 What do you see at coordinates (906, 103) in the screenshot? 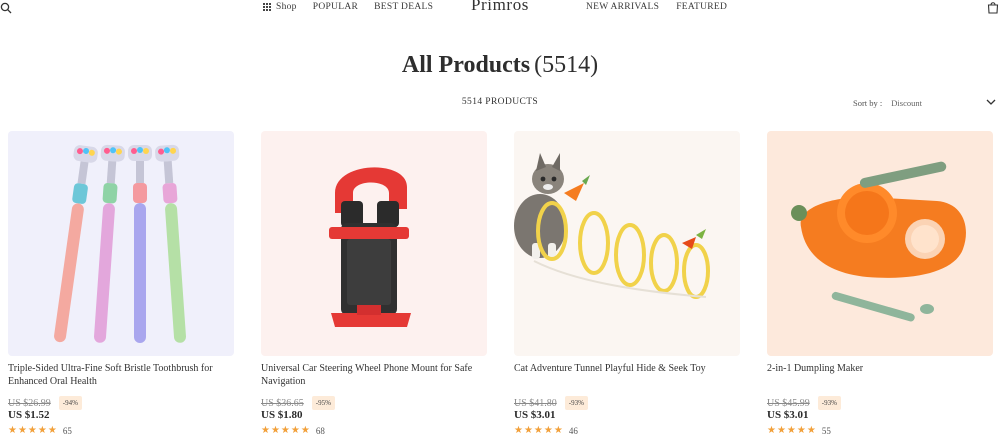
I see `sort-value: Discount` at bounding box center [906, 103].